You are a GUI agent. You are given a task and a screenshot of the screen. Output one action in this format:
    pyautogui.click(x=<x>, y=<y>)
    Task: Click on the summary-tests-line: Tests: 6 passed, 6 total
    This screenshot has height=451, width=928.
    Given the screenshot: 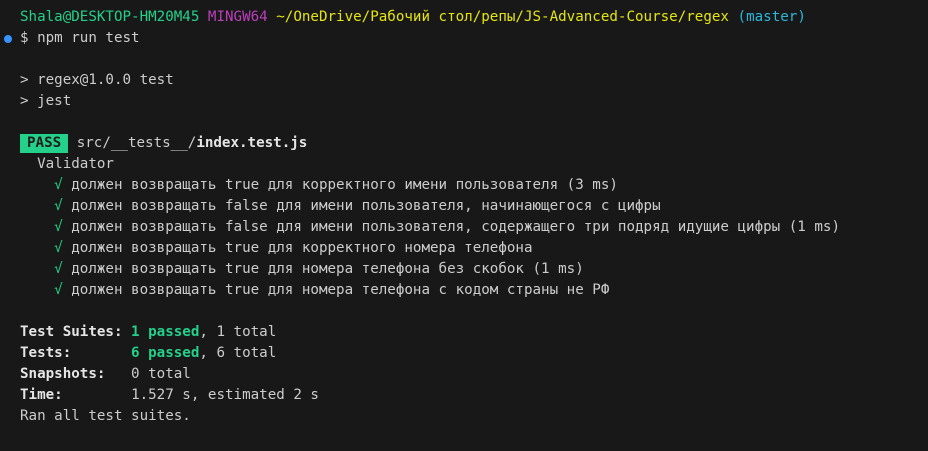 What is the action you would take?
    pyautogui.click(x=464, y=353)
    